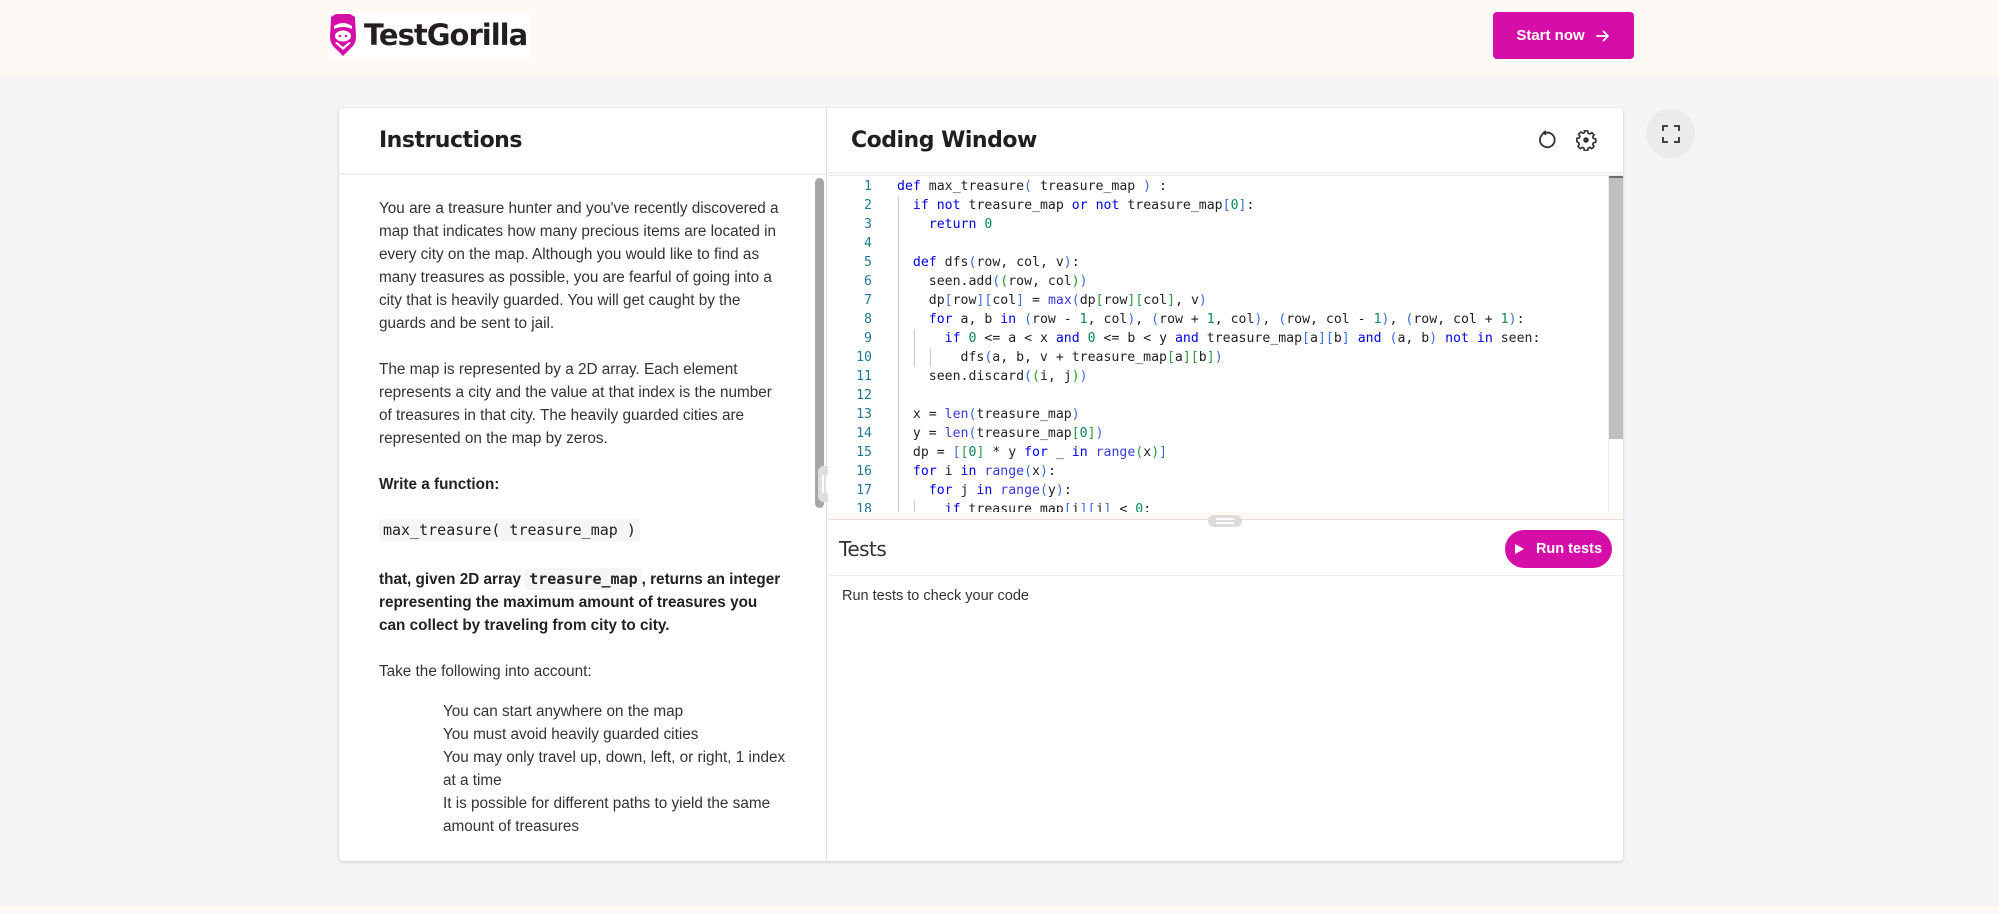 The width and height of the screenshot is (1999, 914). I want to click on line-number: 14, so click(864, 433).